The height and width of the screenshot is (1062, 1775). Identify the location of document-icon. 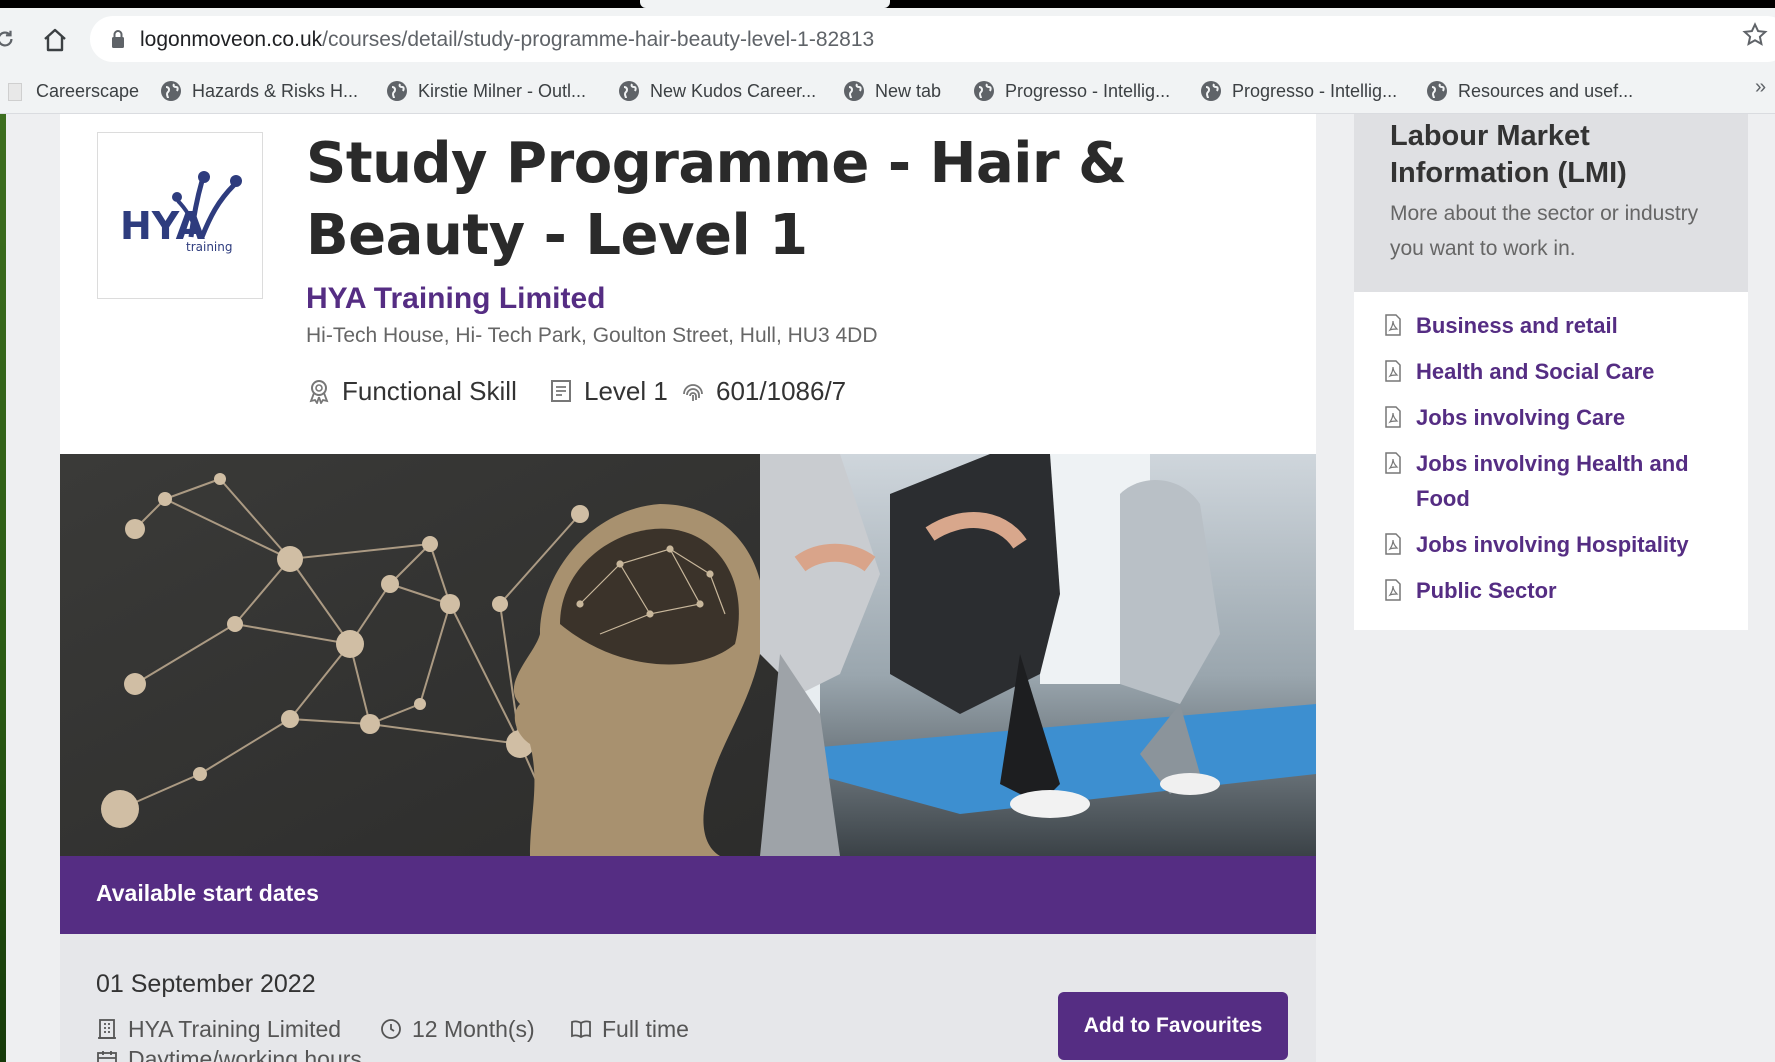
(561, 391).